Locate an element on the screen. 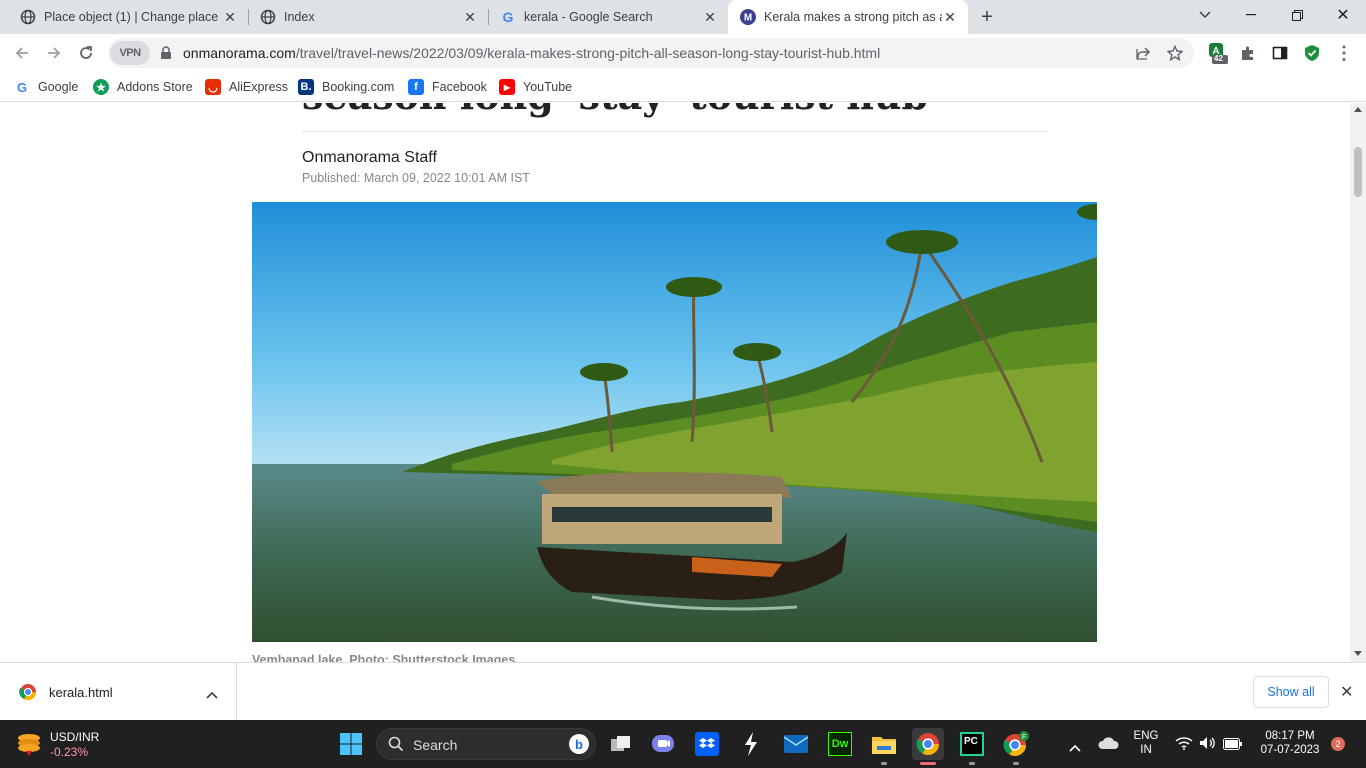 The image size is (1366, 768). download-item: kerala.html is located at coordinates (118, 692).